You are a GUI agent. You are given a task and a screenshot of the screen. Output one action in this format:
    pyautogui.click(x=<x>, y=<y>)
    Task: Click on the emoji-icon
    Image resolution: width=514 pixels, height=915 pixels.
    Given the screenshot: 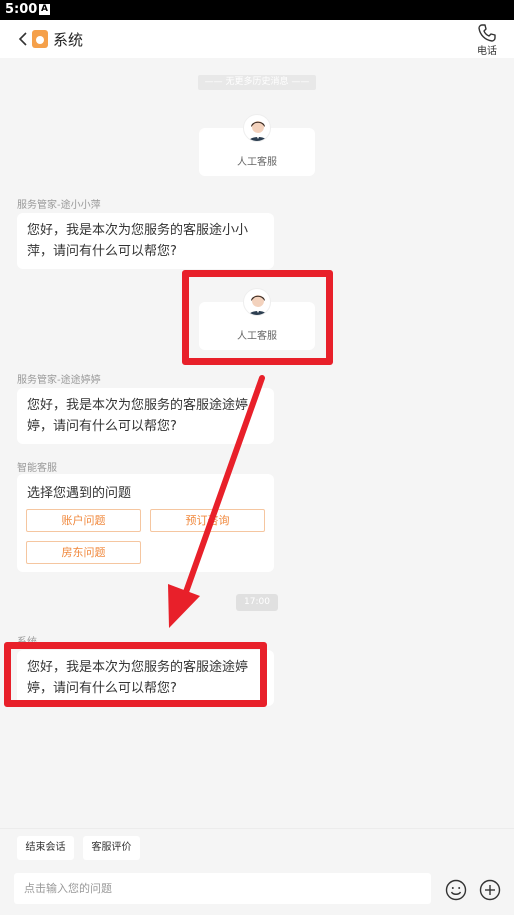 What is the action you would take?
    pyautogui.click(x=456, y=890)
    